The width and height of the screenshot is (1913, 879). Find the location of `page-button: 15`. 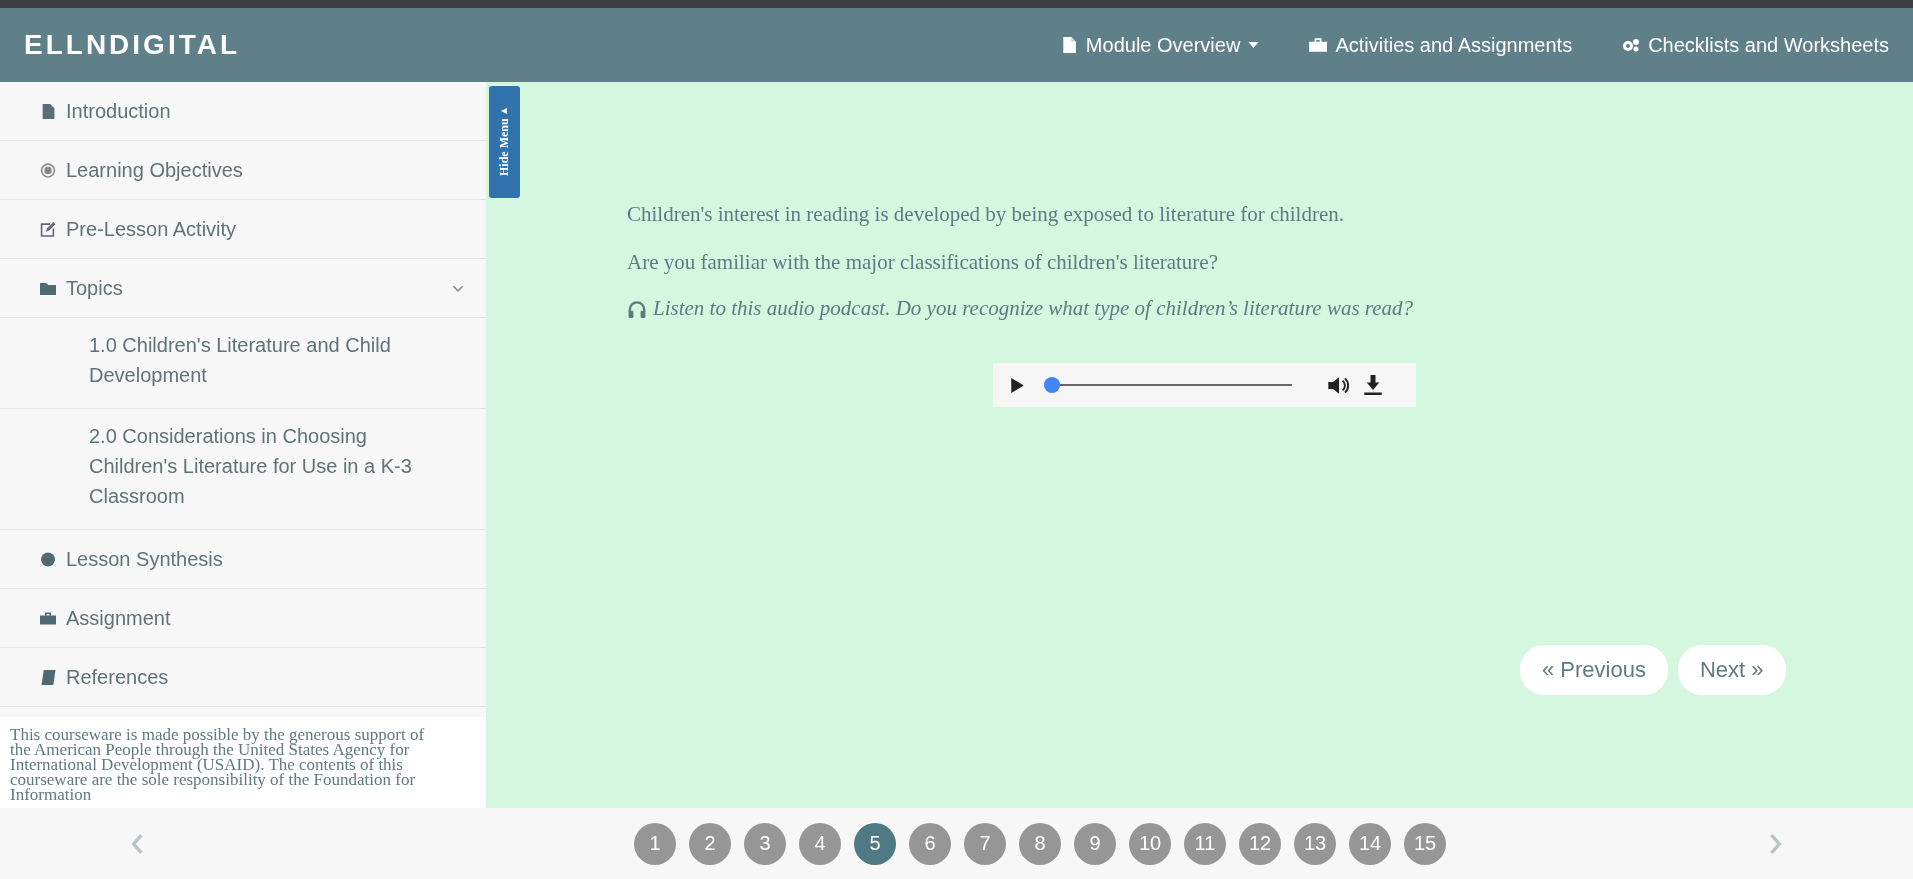

page-button: 15 is located at coordinates (1425, 843).